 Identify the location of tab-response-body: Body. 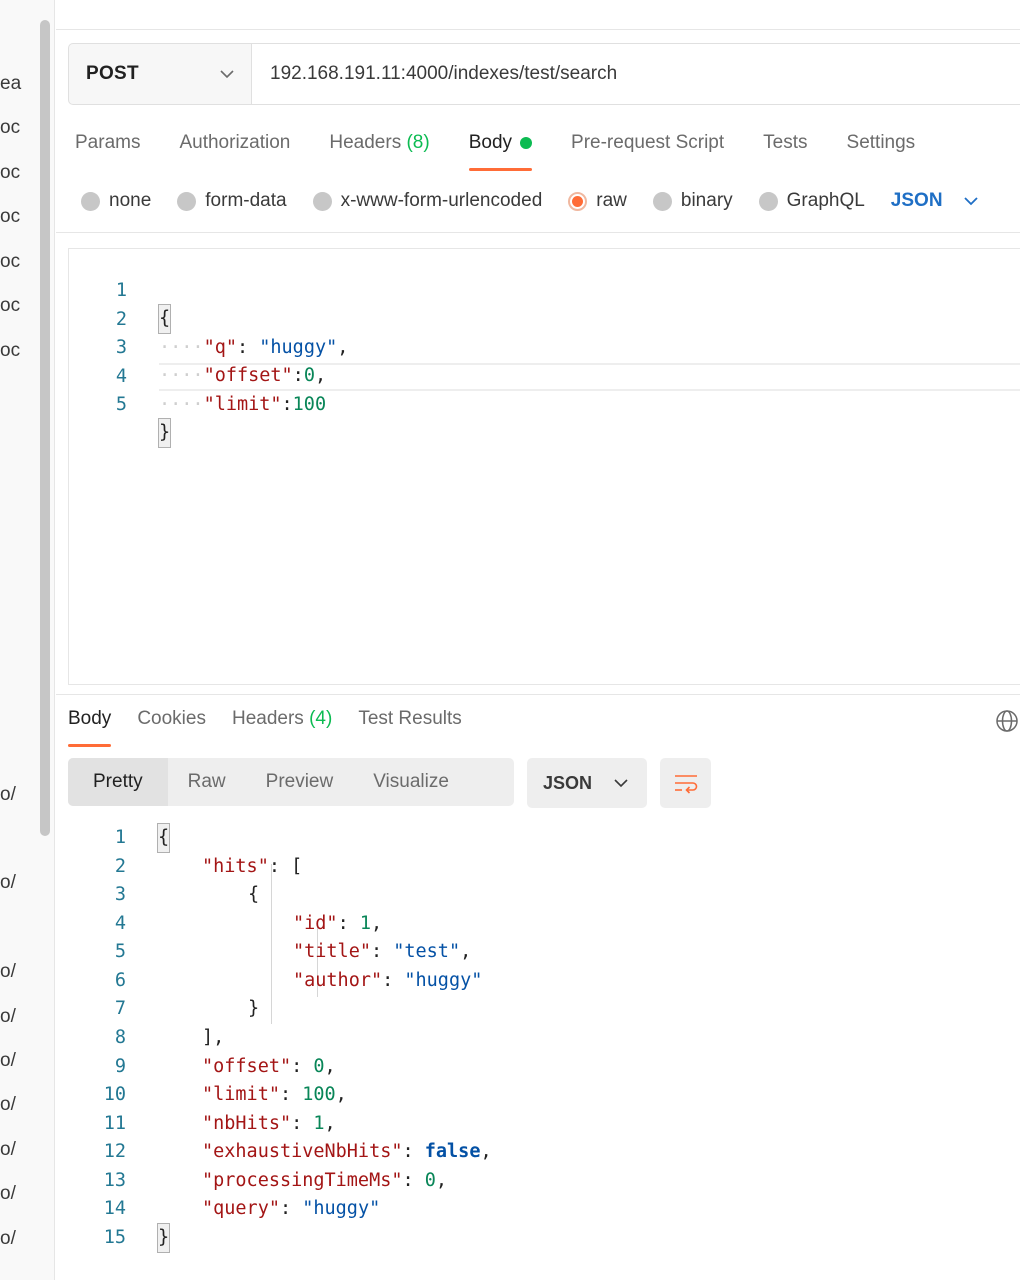
(90, 726).